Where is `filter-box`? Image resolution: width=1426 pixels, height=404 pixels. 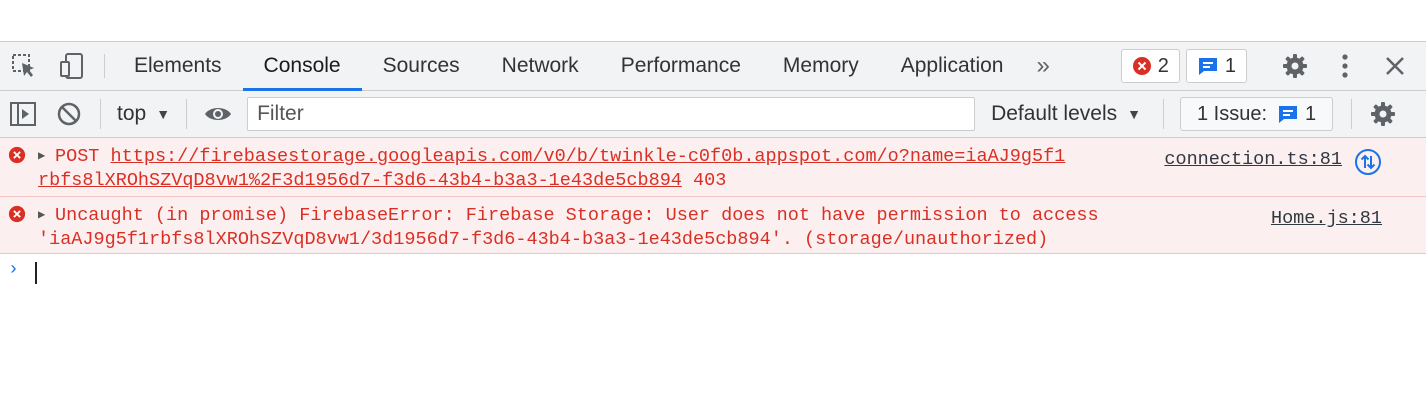 filter-box is located at coordinates (611, 114).